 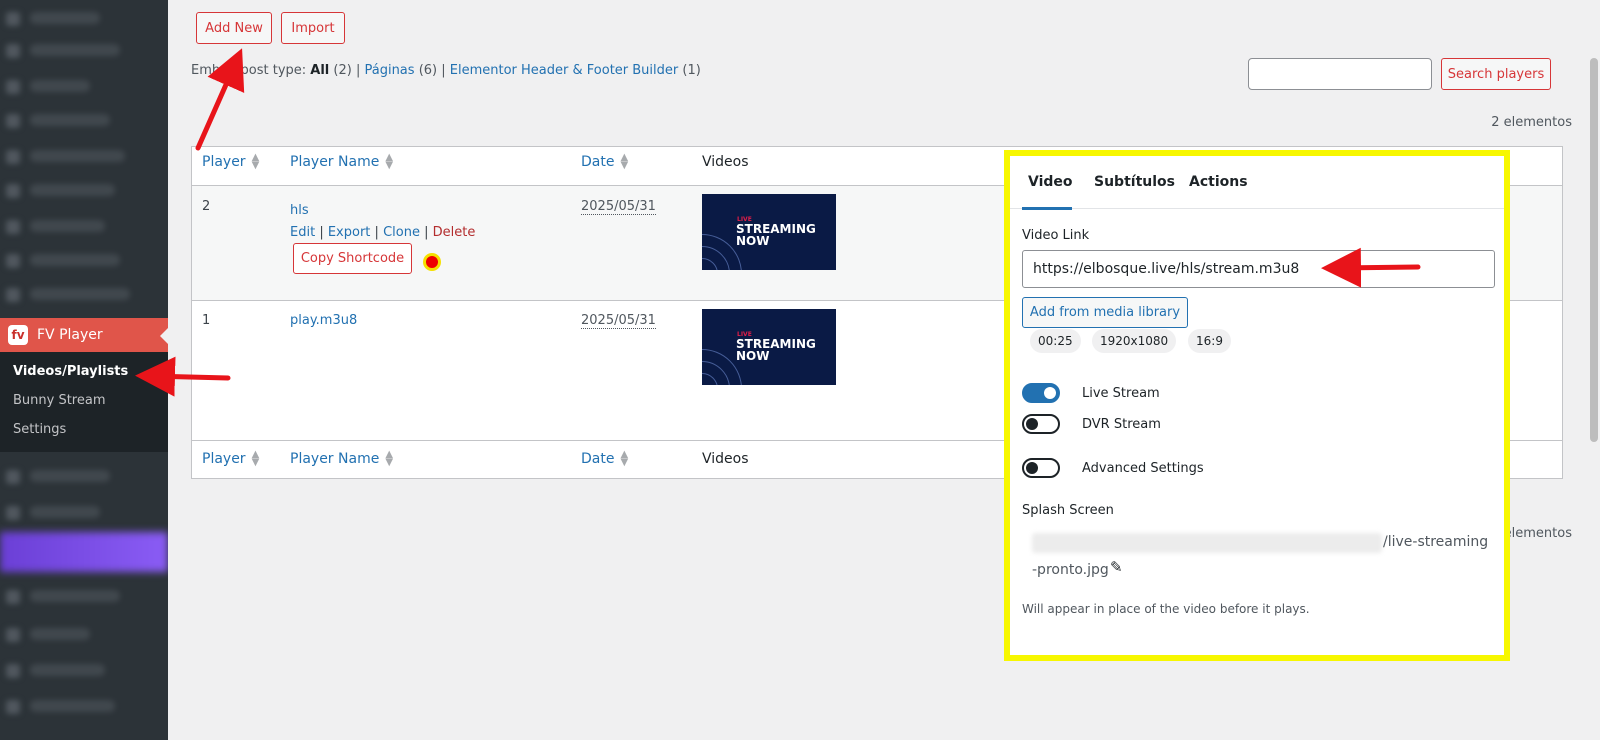 I want to click on filter-elementor: Elementor Header & Footer Builder, so click(x=564, y=70).